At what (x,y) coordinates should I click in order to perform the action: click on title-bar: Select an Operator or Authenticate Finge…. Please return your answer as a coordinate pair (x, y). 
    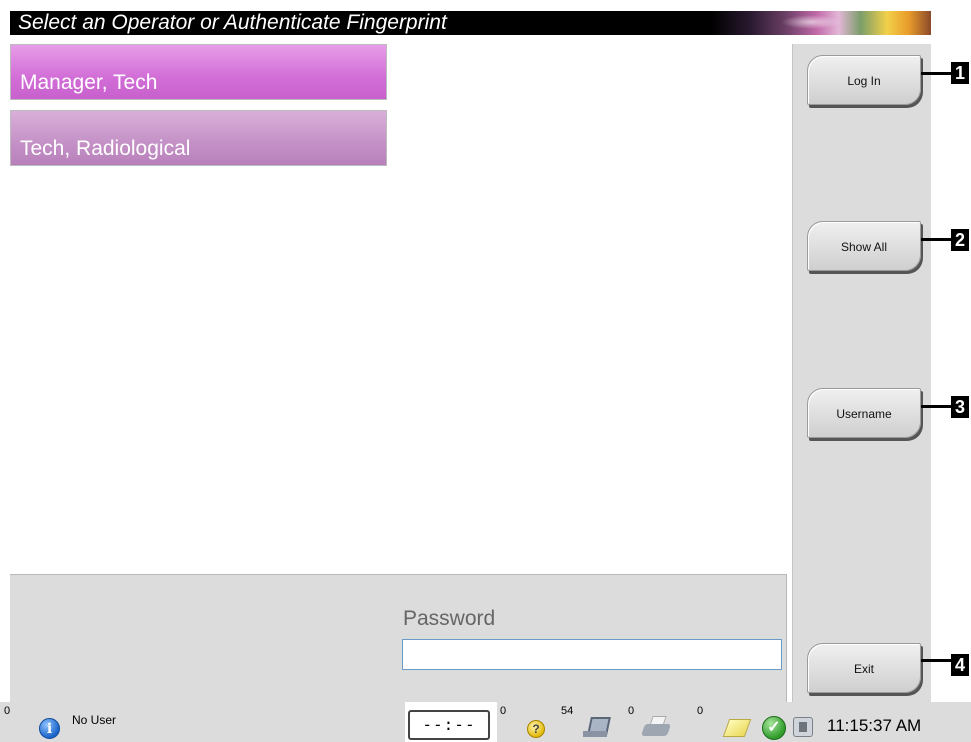
    Looking at the image, I should click on (470, 23).